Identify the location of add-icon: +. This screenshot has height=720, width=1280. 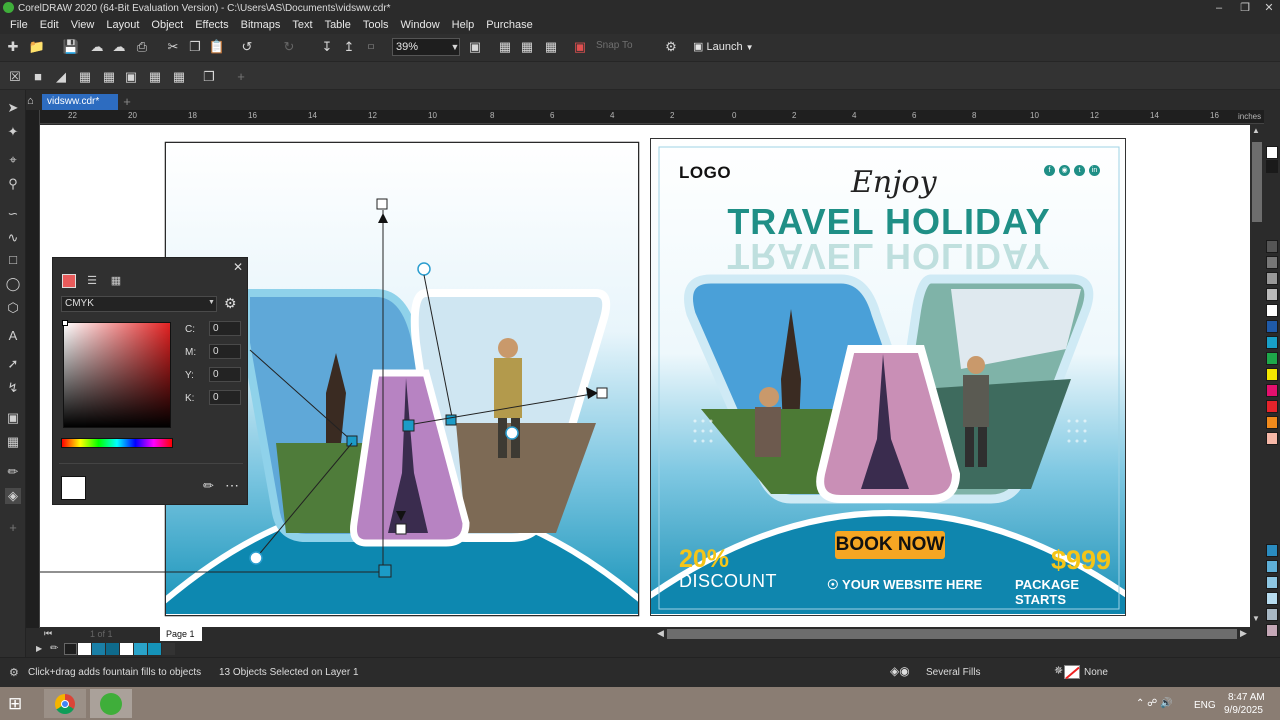
(241, 77).